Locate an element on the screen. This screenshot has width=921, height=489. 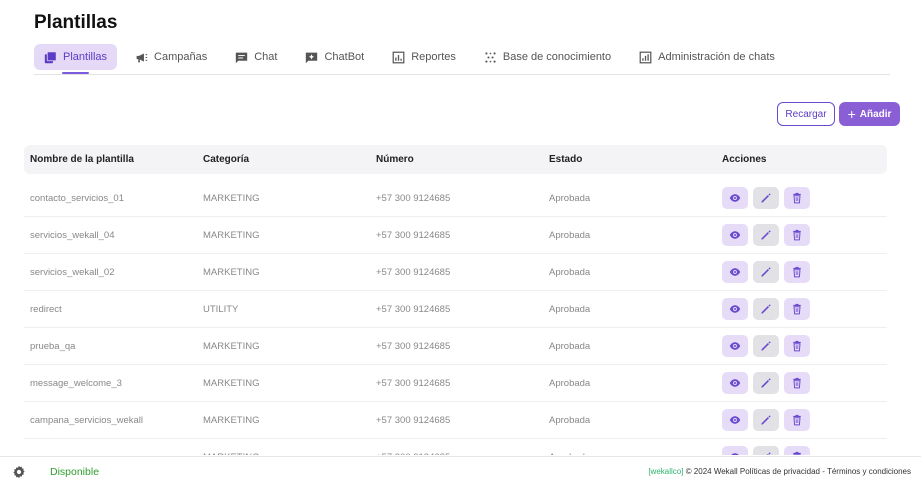
tab-label: ChatBot is located at coordinates (344, 57).